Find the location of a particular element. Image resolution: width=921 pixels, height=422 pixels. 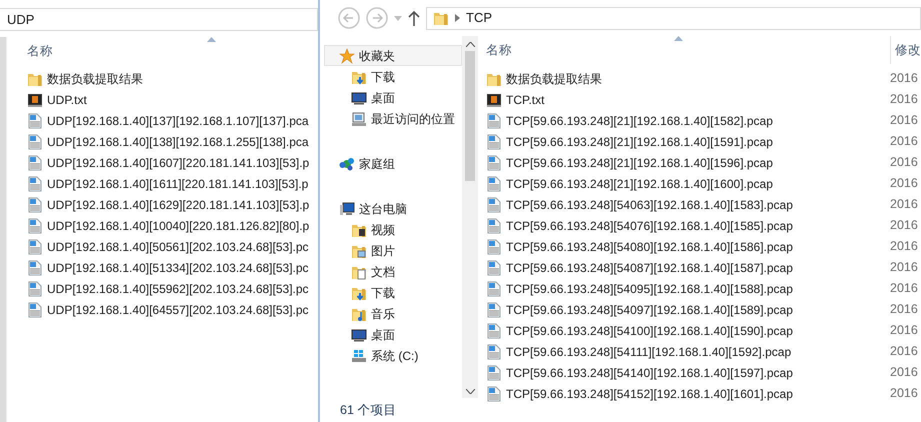

breadcrumb-arrow-icon is located at coordinates (457, 18).